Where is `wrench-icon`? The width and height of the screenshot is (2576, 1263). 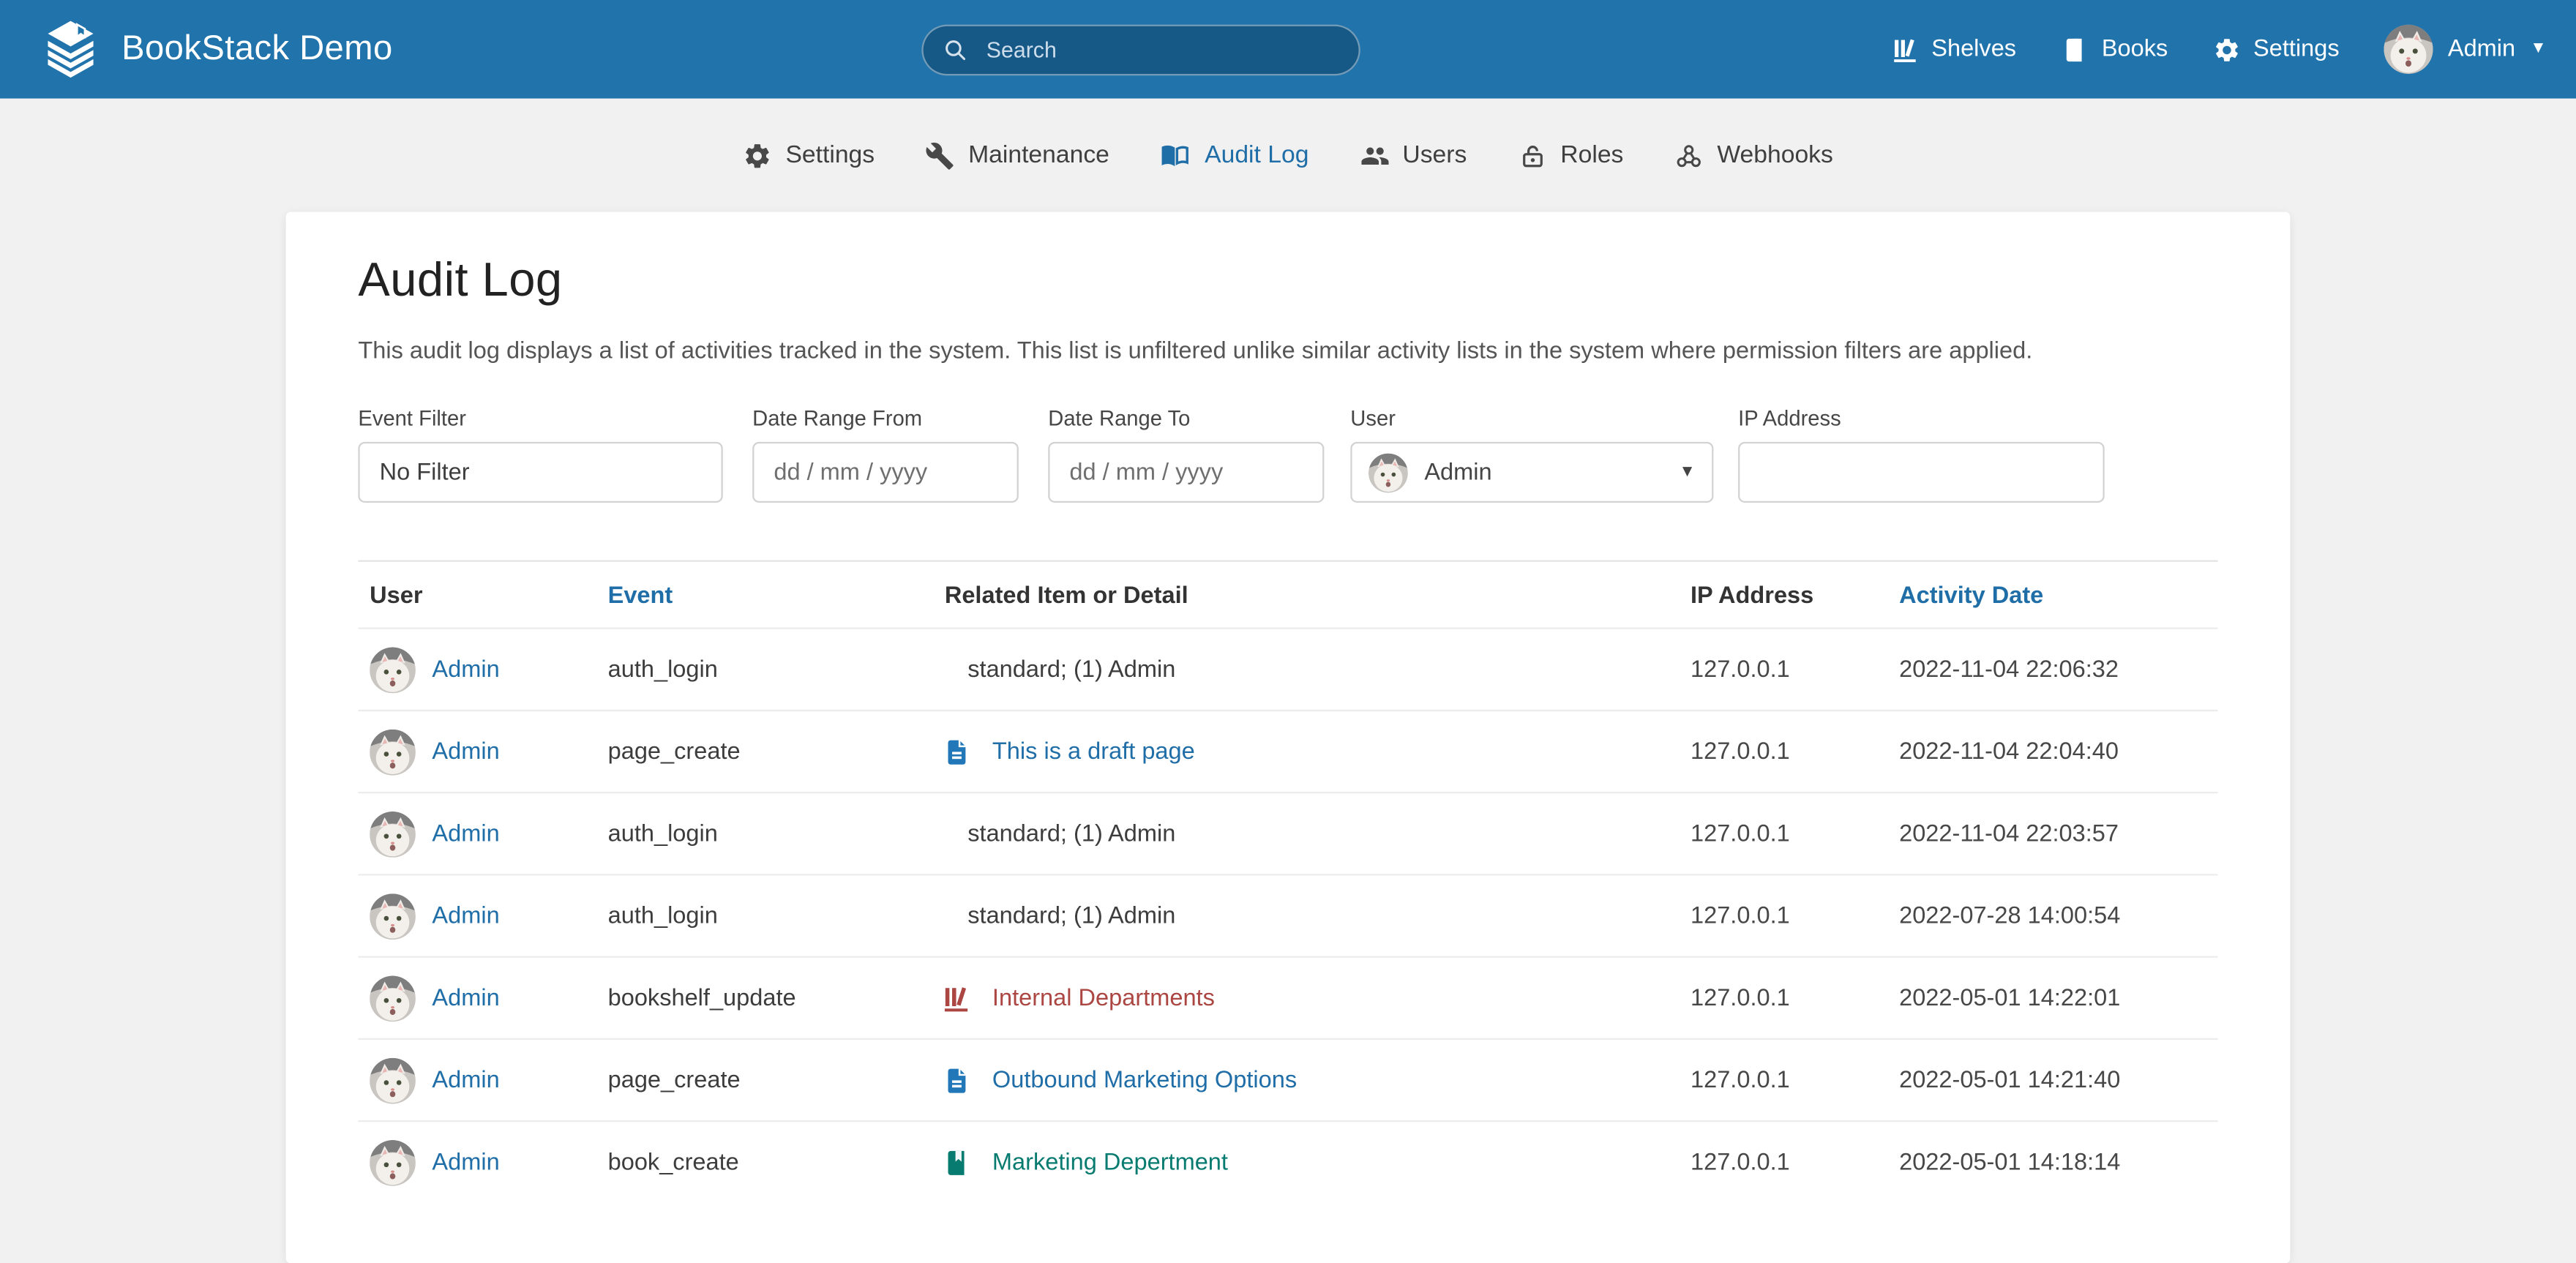
wrench-icon is located at coordinates (940, 155).